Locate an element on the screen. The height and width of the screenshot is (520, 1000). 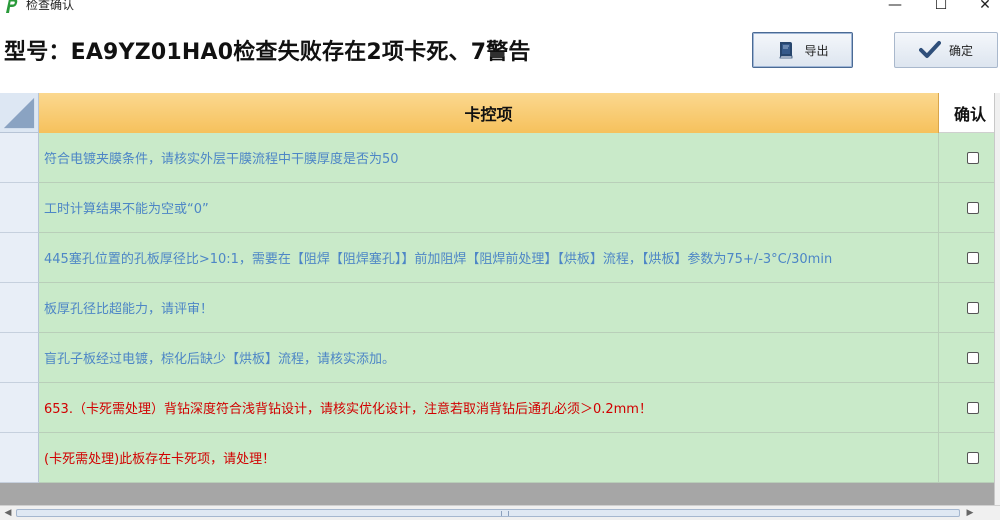
check-item-cell: 盲孔子板经过电镀，棕化后缺少【烘板】流程，请核实添加。 is located at coordinates (489, 358).